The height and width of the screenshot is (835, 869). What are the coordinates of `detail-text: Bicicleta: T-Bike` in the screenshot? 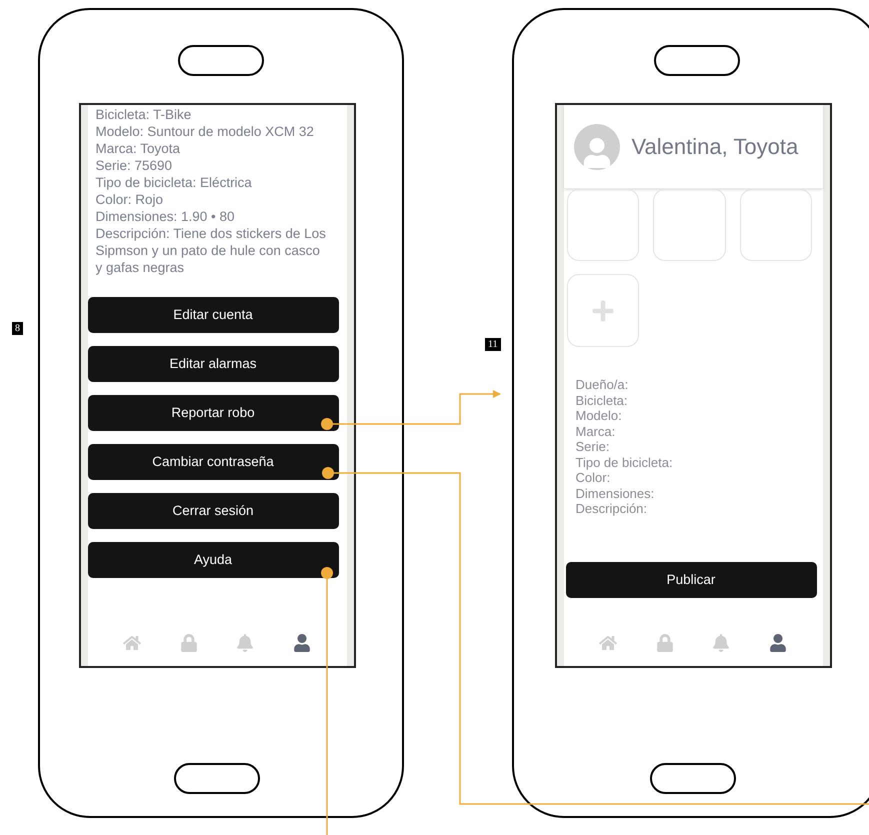 It's located at (144, 114).